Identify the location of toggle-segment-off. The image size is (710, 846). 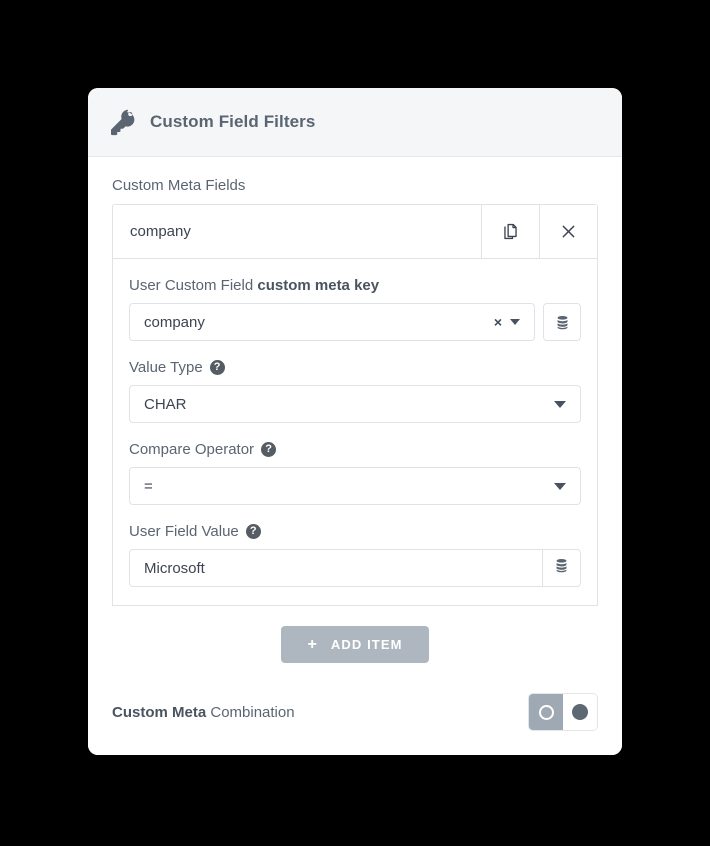
(580, 712).